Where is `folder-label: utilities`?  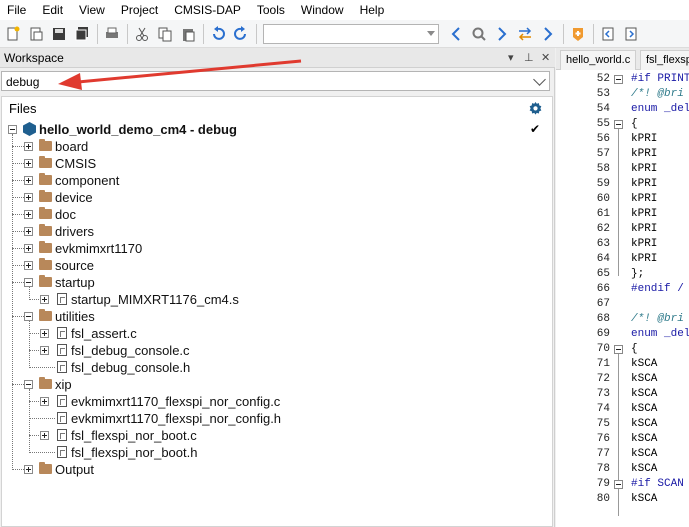 folder-label: utilities is located at coordinates (75, 316).